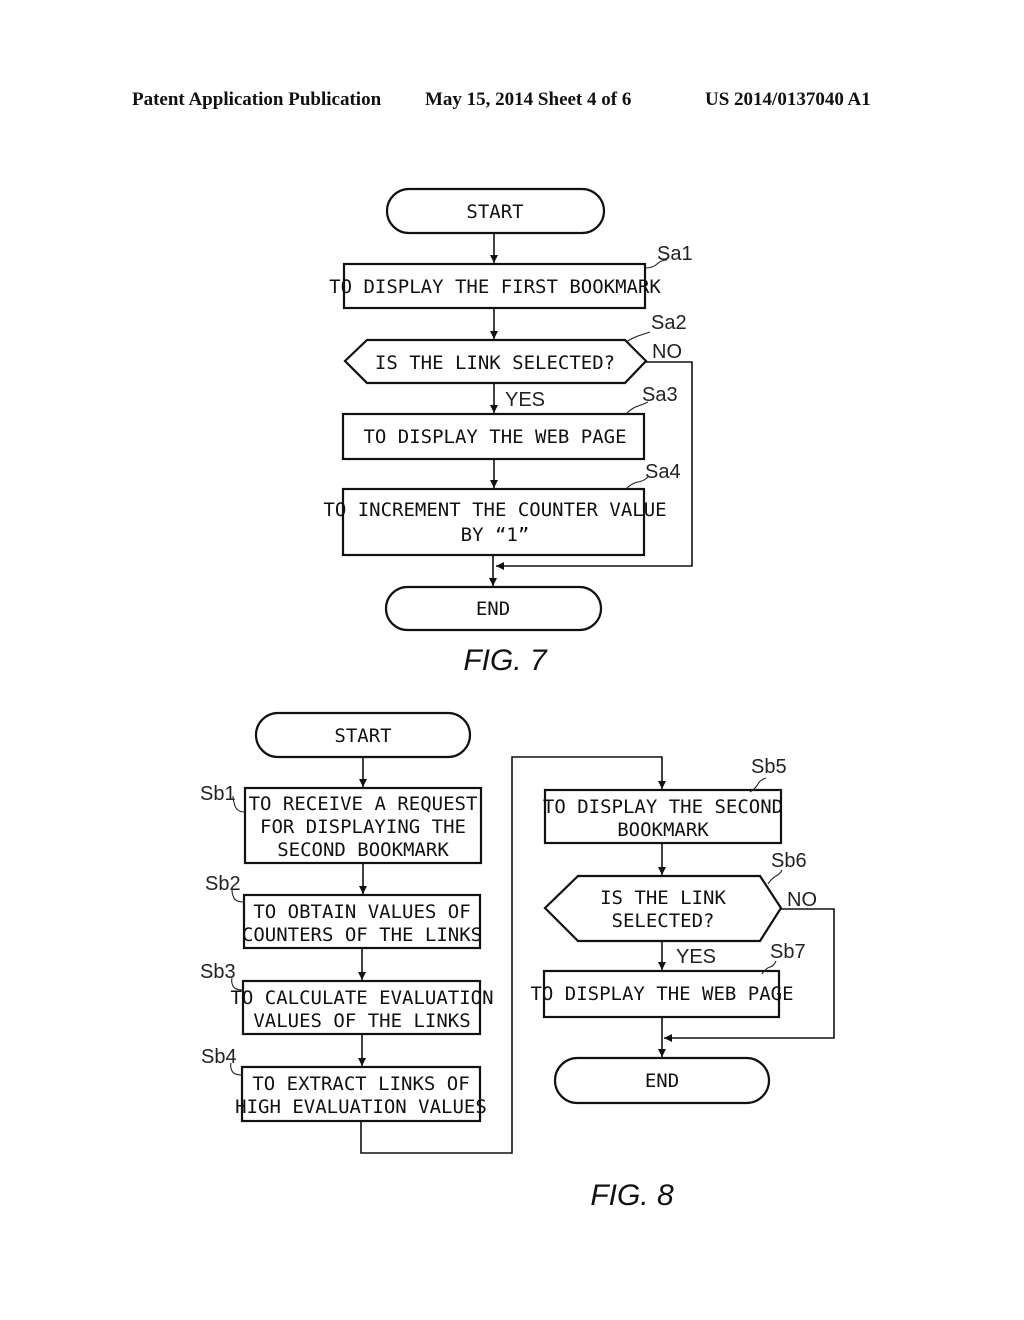 Image resolution: width=1024 pixels, height=1320 pixels. What do you see at coordinates (638, 337) in the screenshot?
I see `sa2-leader` at bounding box center [638, 337].